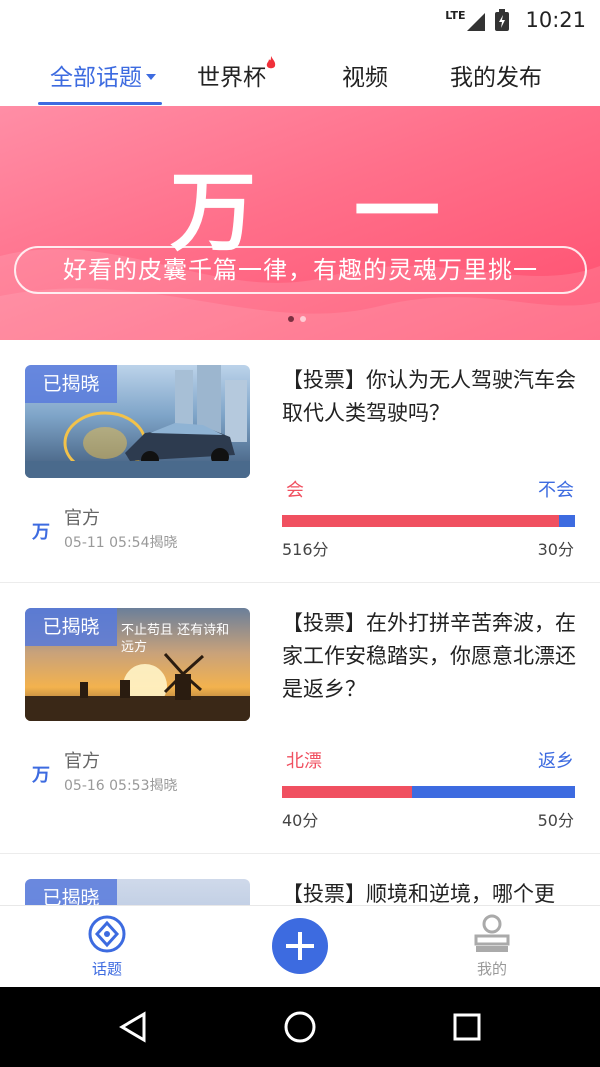  I want to click on tab-my-posts: 我的发布, so click(496, 75).